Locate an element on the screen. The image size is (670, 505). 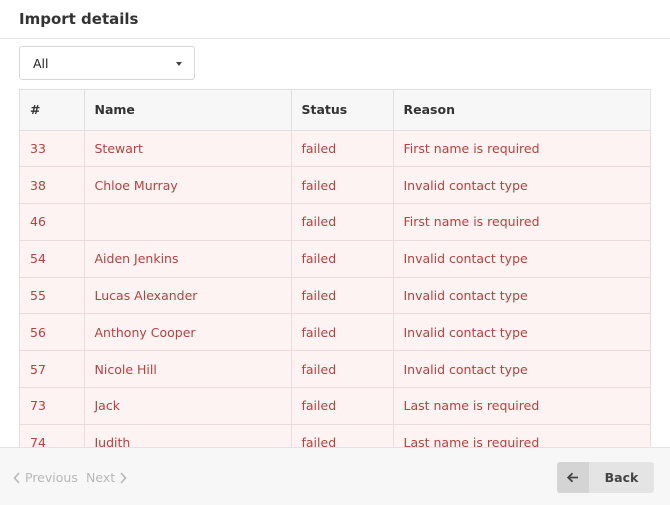
row-number: 46 is located at coordinates (52, 222).